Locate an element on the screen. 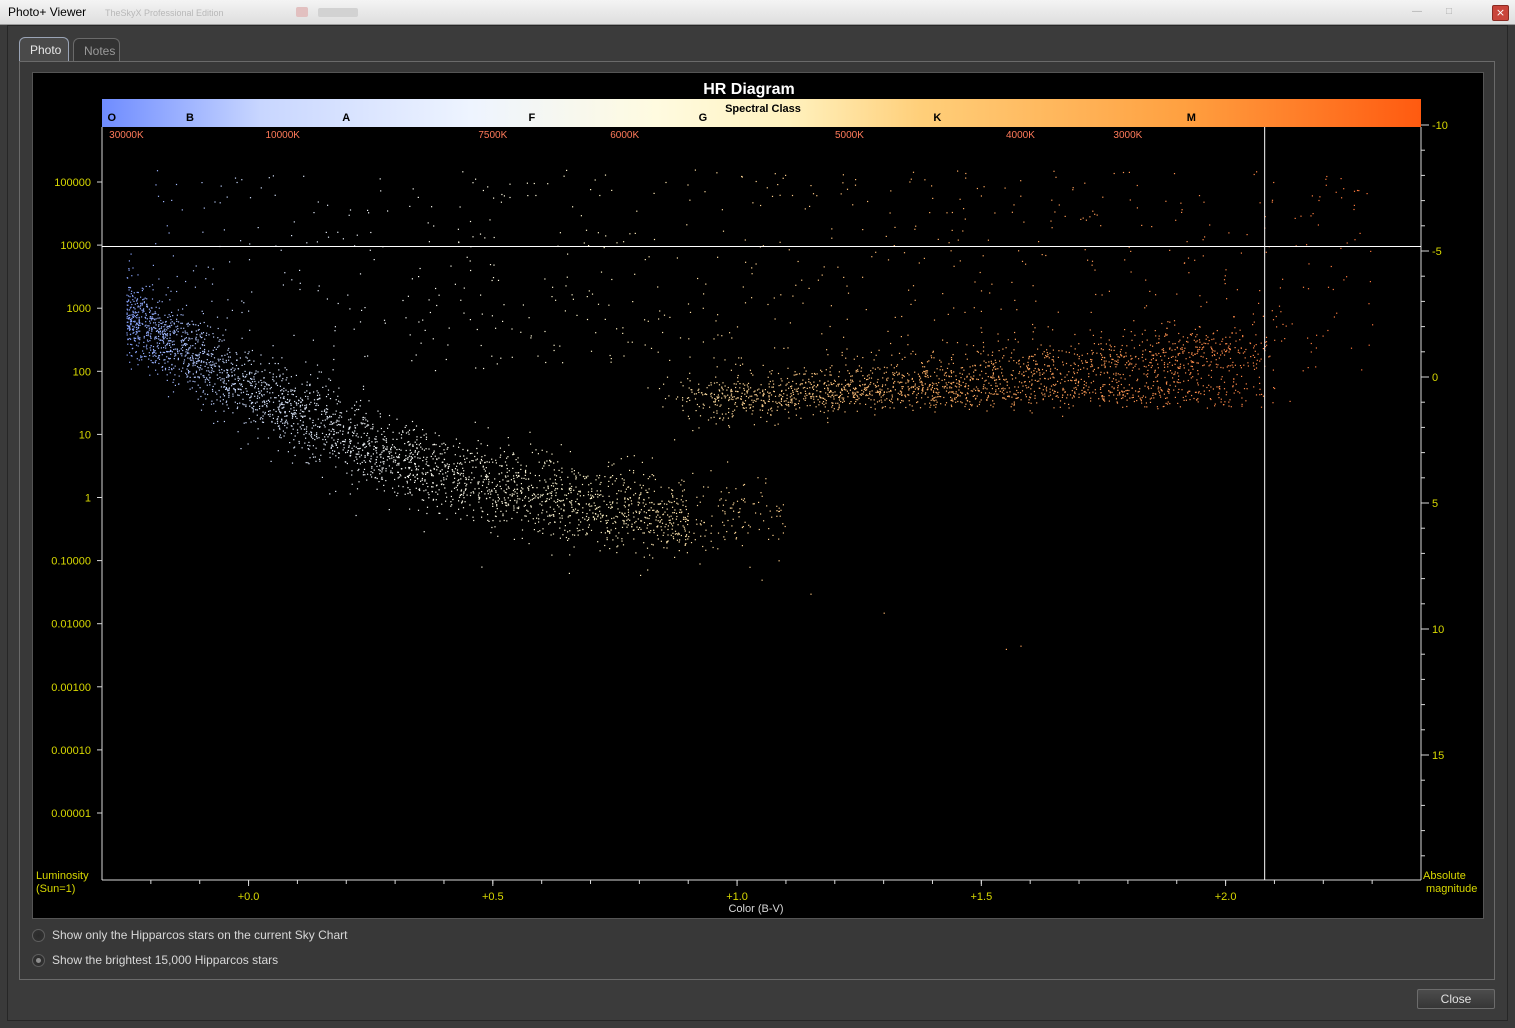 The width and height of the screenshot is (1515, 1028). maximize-icon: □ is located at coordinates (1453, 12).